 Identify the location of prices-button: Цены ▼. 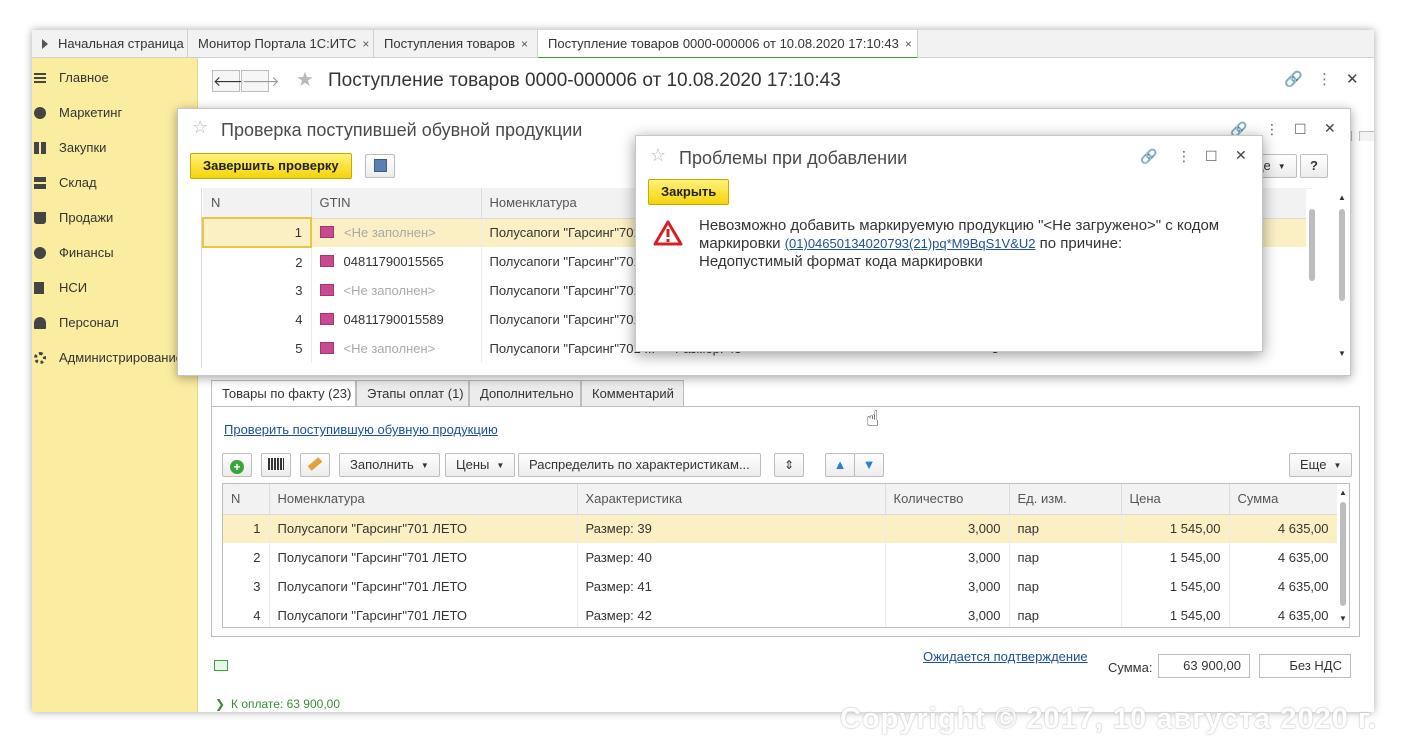
(480, 465).